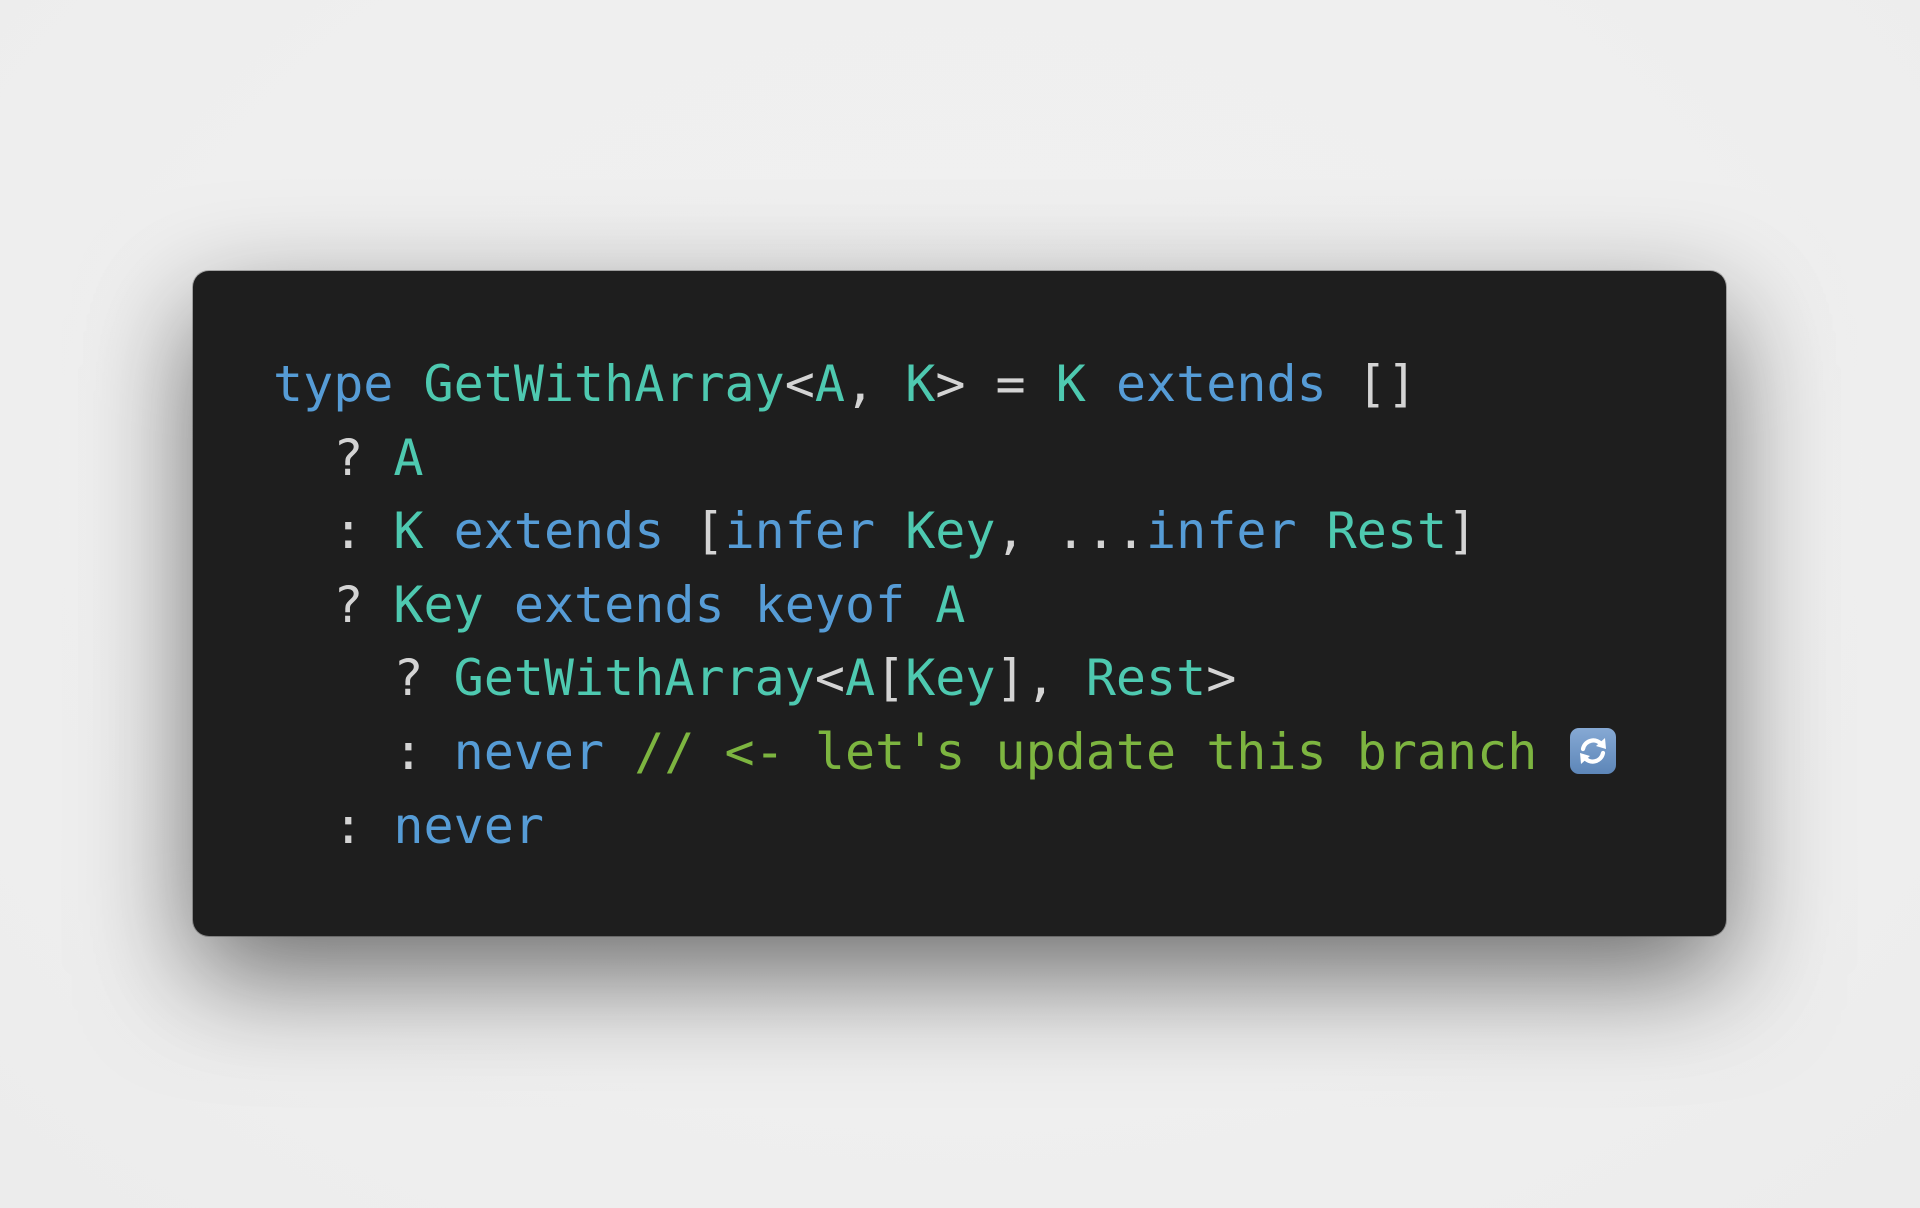  I want to click on refresh-arrows-icon, so click(1593, 750).